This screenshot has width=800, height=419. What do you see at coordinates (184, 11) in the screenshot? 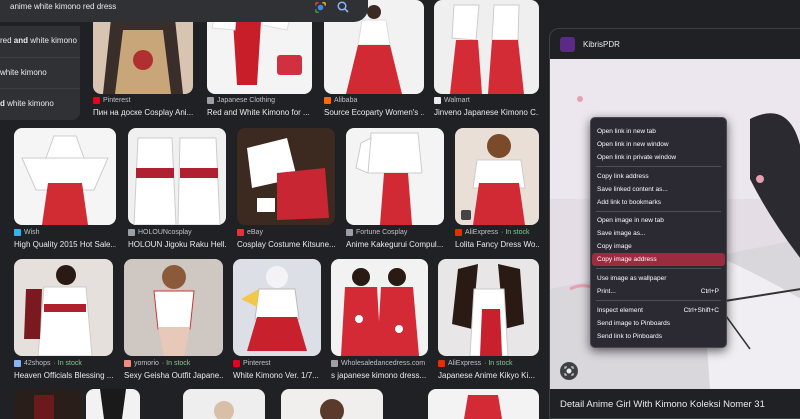
I see `search-bar: anime white kimono red dress` at bounding box center [184, 11].